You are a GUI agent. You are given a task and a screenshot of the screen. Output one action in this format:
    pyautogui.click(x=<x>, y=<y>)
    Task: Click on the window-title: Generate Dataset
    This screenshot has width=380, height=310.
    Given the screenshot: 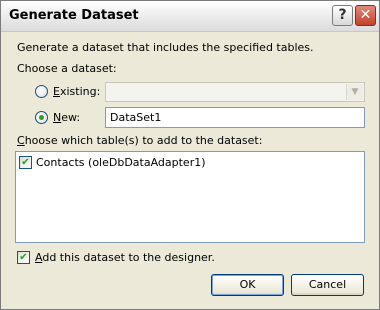 What is the action you would take?
    pyautogui.click(x=74, y=15)
    